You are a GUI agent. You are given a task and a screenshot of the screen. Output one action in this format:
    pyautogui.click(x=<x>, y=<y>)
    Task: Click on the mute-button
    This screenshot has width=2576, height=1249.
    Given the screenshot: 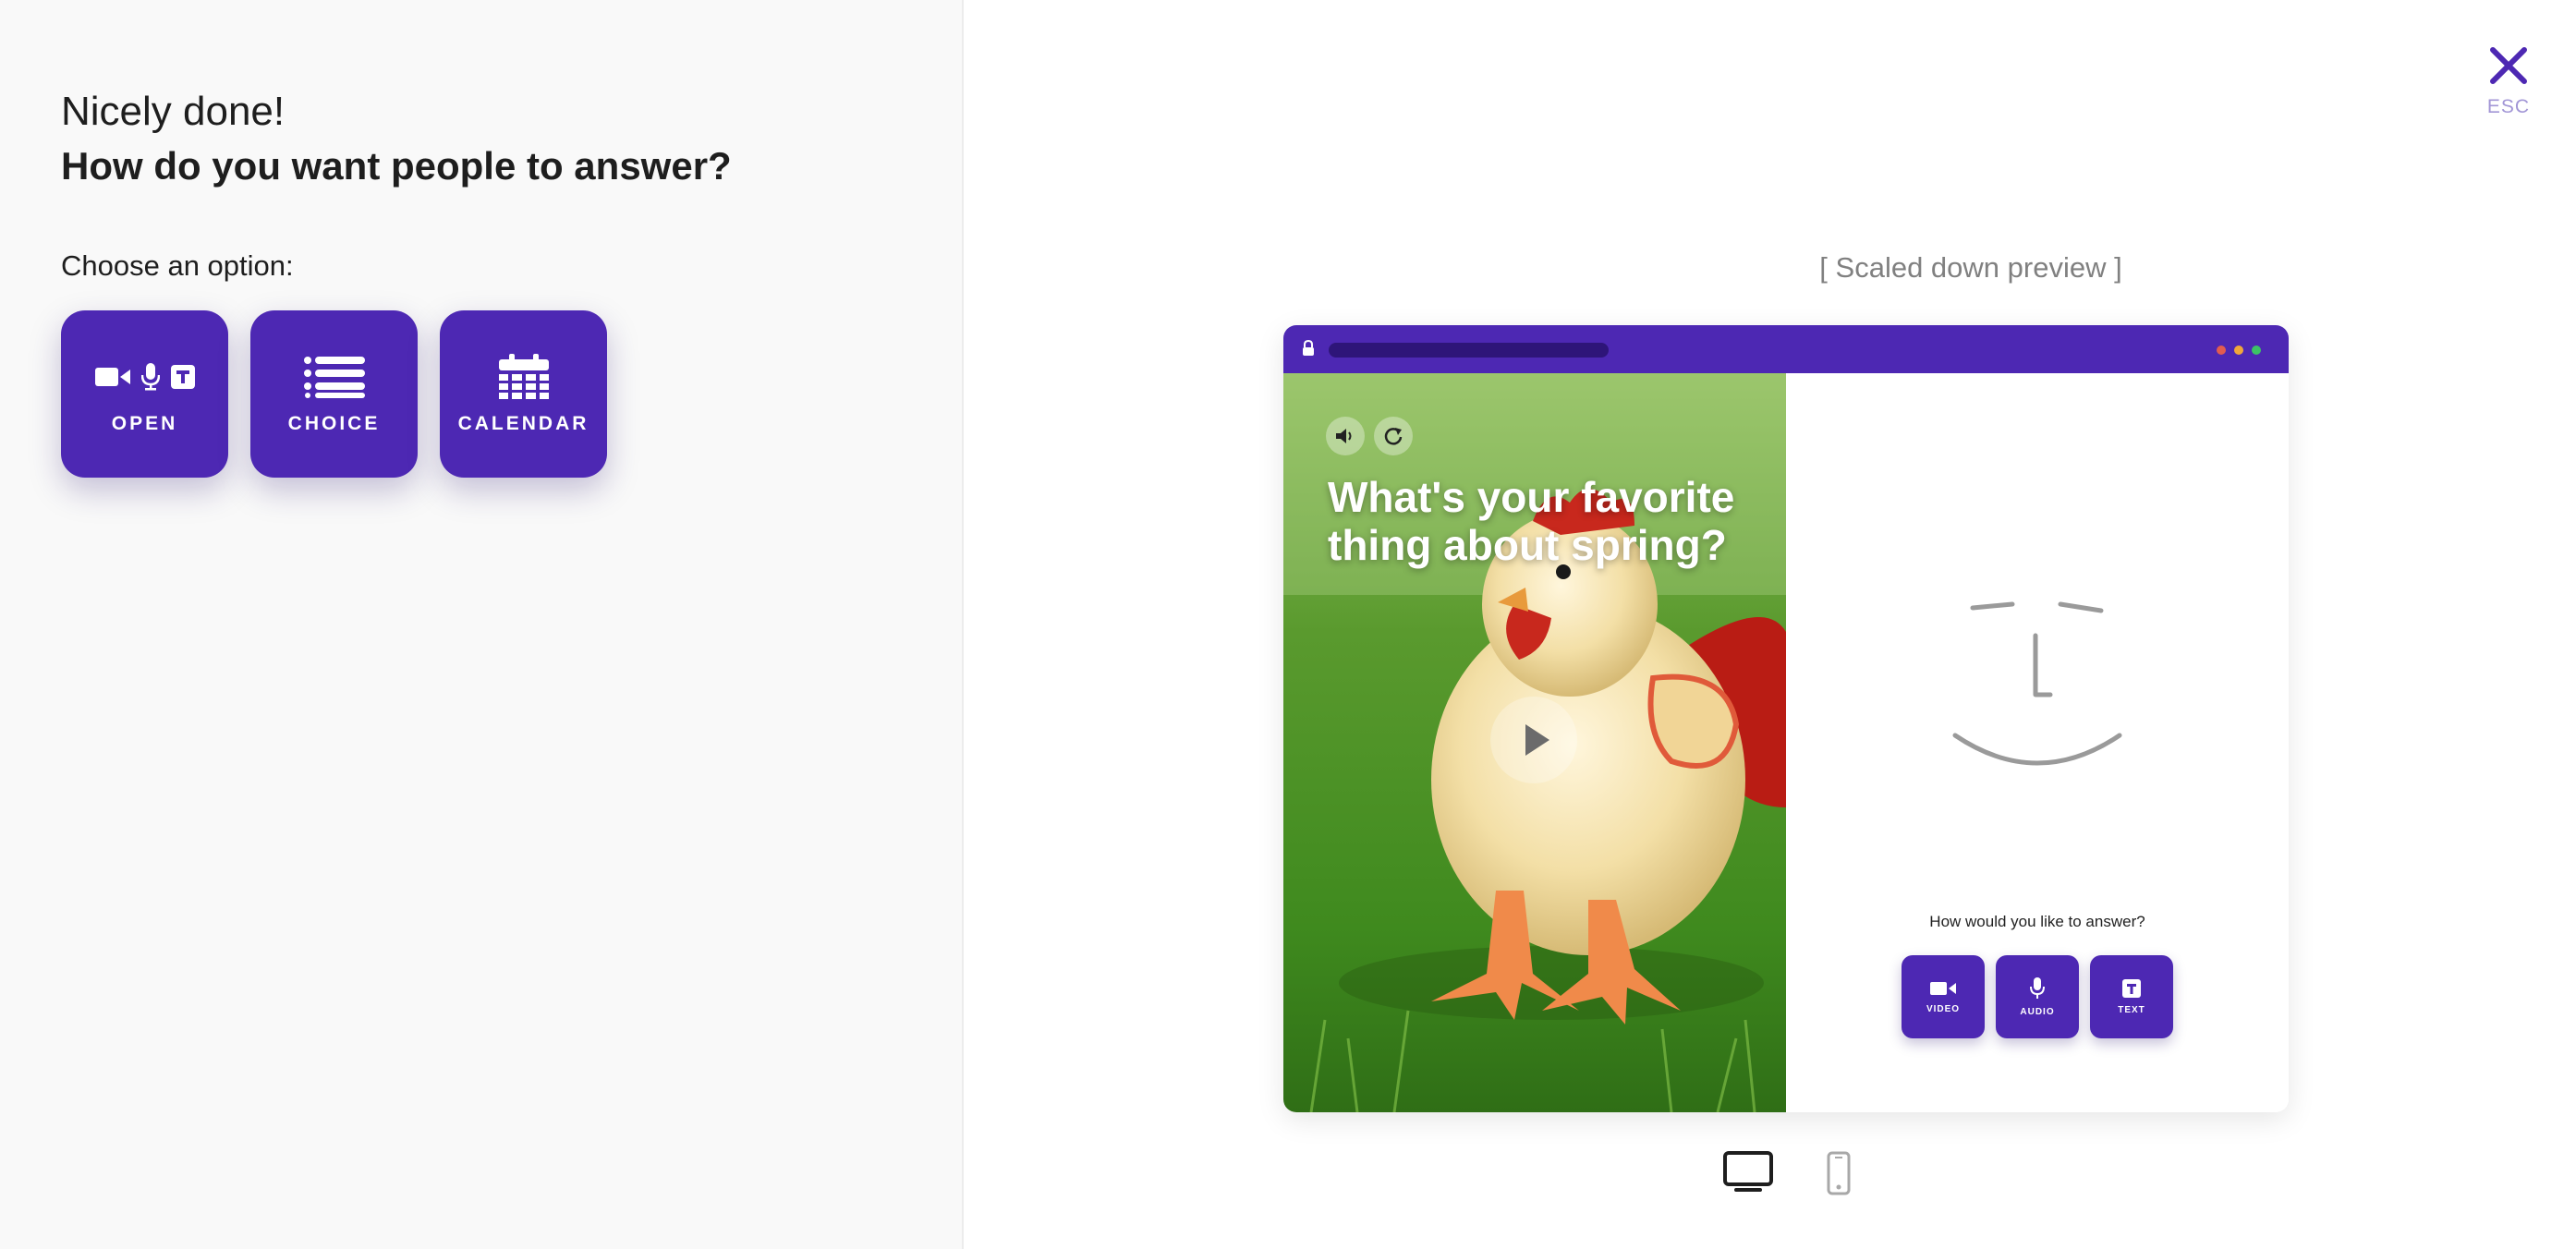 What is the action you would take?
    pyautogui.click(x=1345, y=436)
    